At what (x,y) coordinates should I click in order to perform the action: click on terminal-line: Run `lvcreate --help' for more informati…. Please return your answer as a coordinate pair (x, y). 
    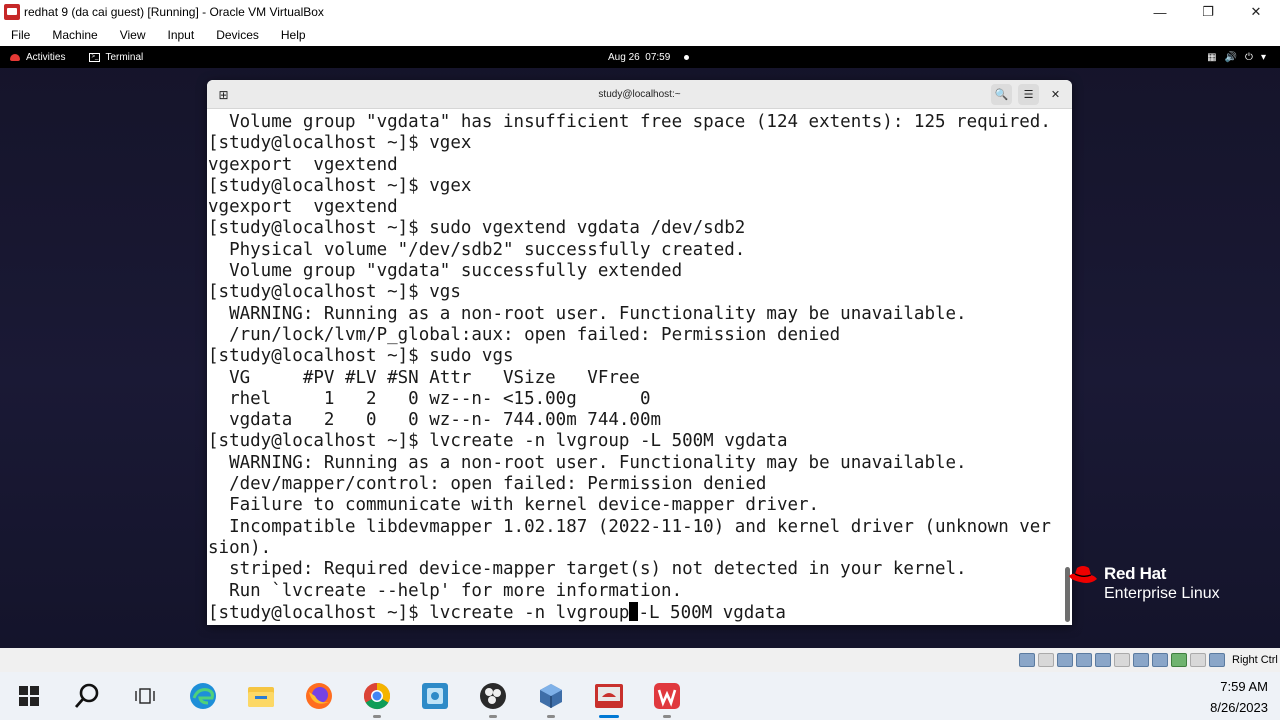
    Looking at the image, I should click on (445, 590).